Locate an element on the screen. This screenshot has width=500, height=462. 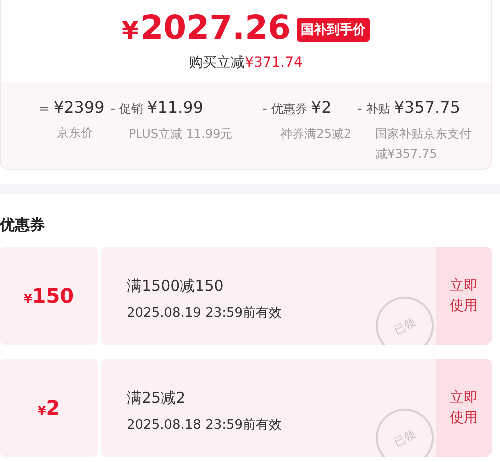
saving-text: 购买立减¥371.74 is located at coordinates (246, 63).